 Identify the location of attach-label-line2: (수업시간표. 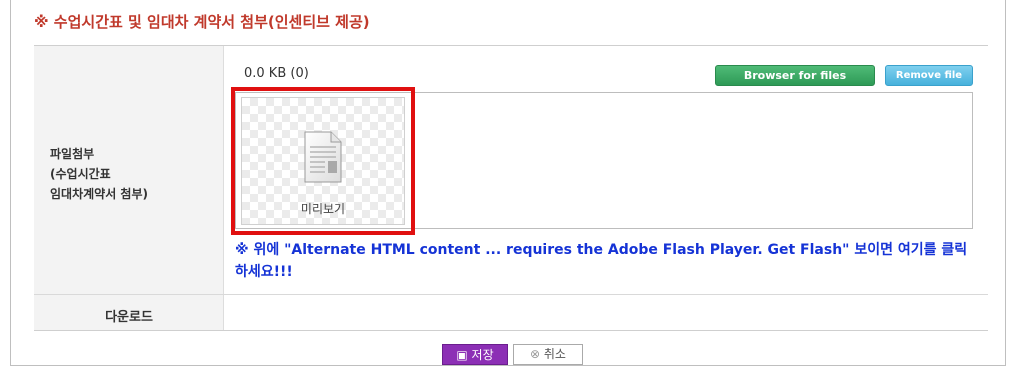
(80, 174).